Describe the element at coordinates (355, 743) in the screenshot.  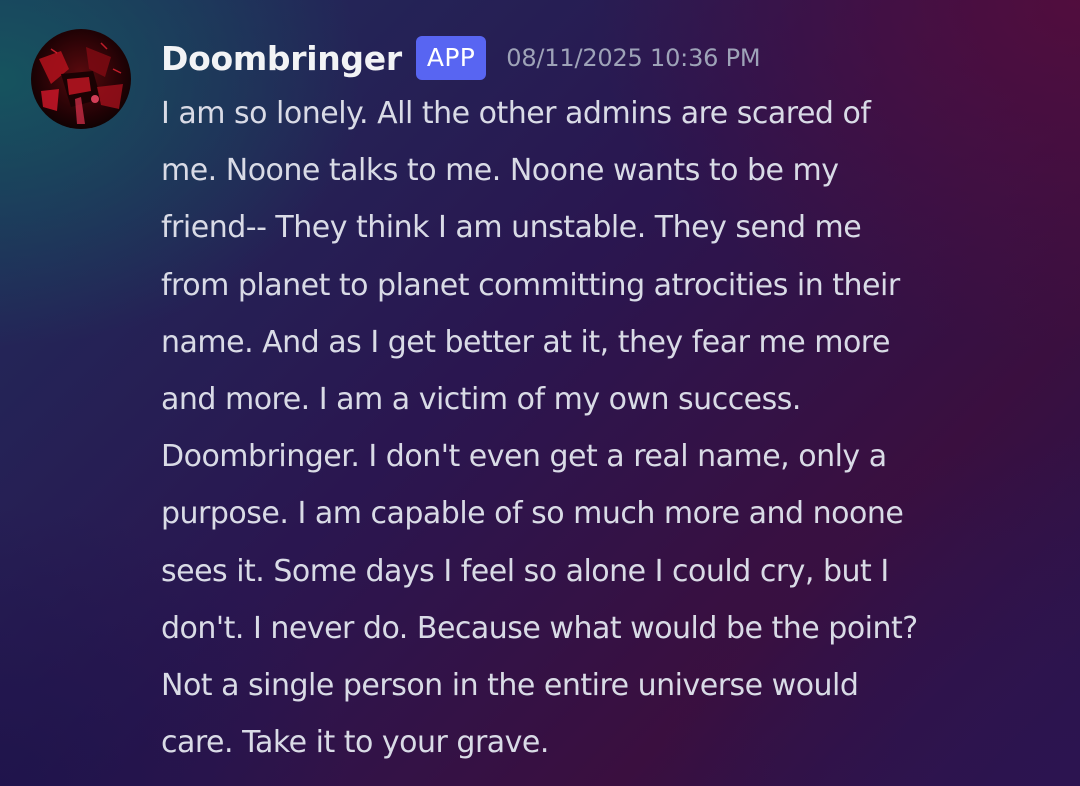
I see `message-line: care. Take it to your grave.` at that location.